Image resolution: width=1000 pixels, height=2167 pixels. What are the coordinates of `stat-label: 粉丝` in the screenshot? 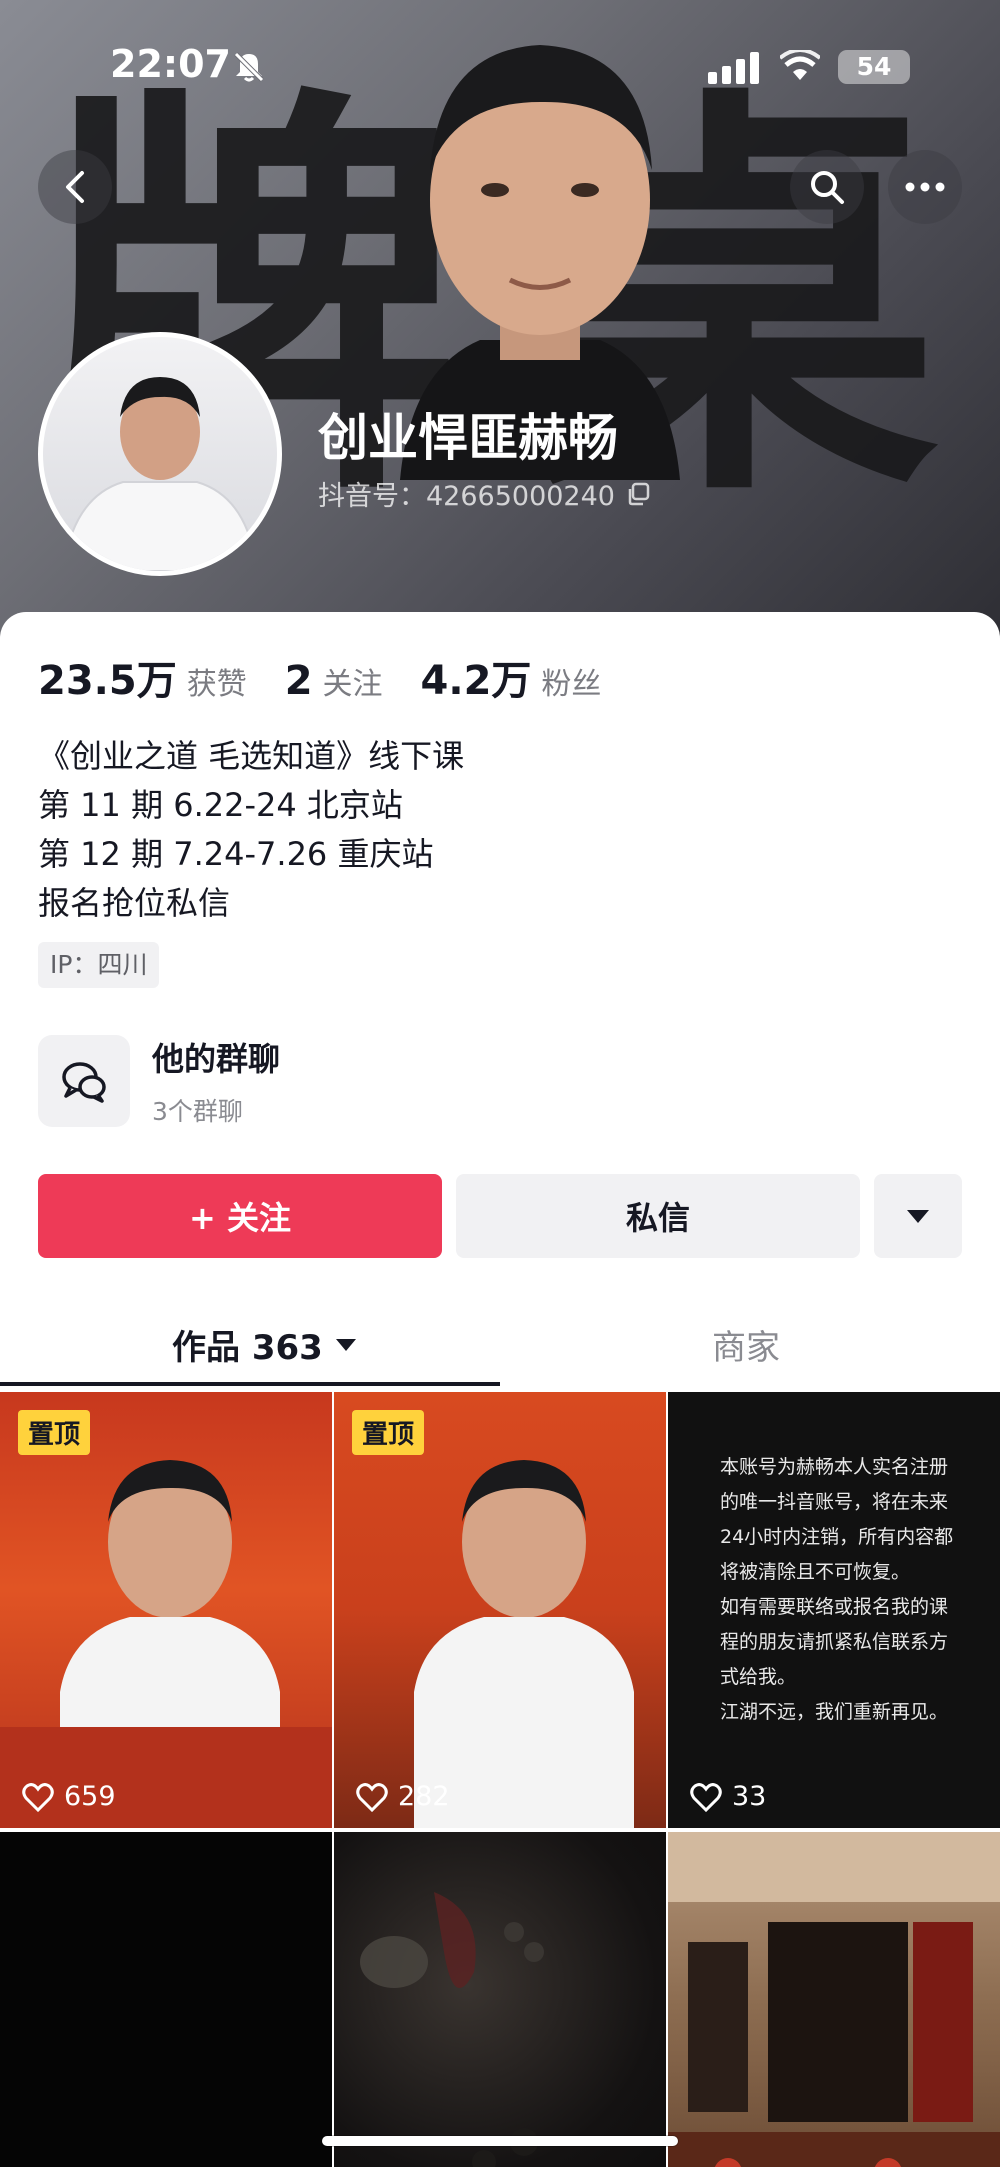 It's located at (571, 684).